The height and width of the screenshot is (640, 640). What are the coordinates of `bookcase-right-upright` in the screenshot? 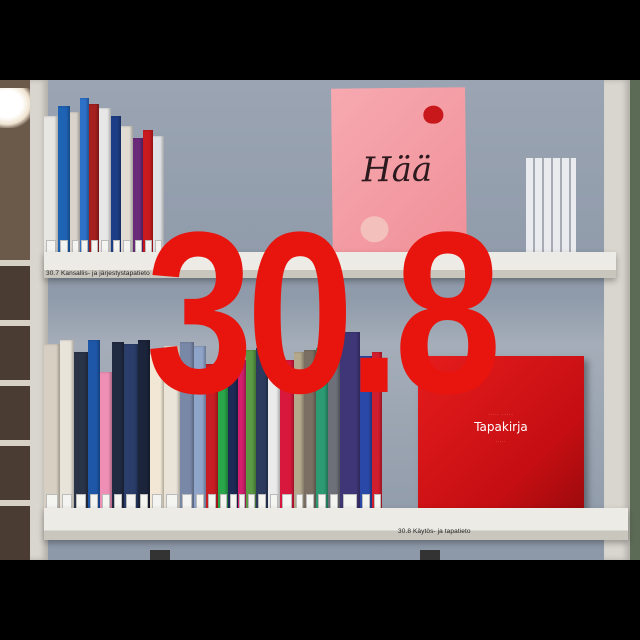 It's located at (617, 320).